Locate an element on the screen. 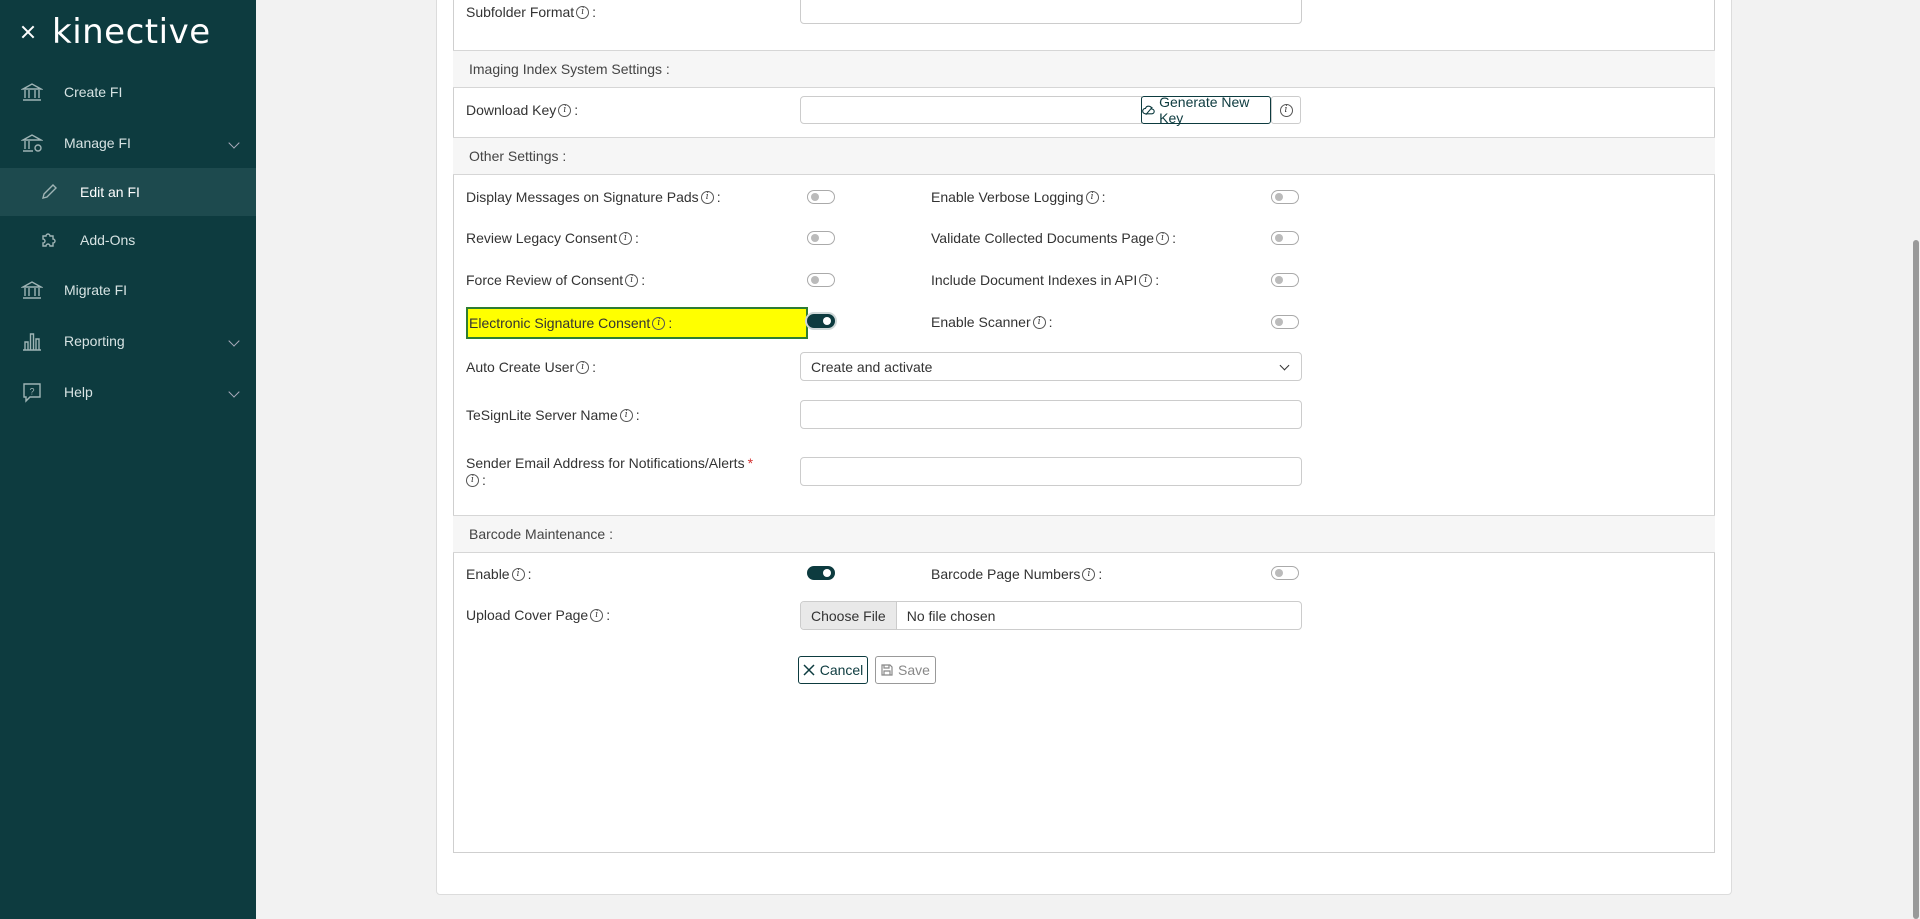 The image size is (1920, 919). sidebar-item-label: Edit an FI is located at coordinates (110, 192).